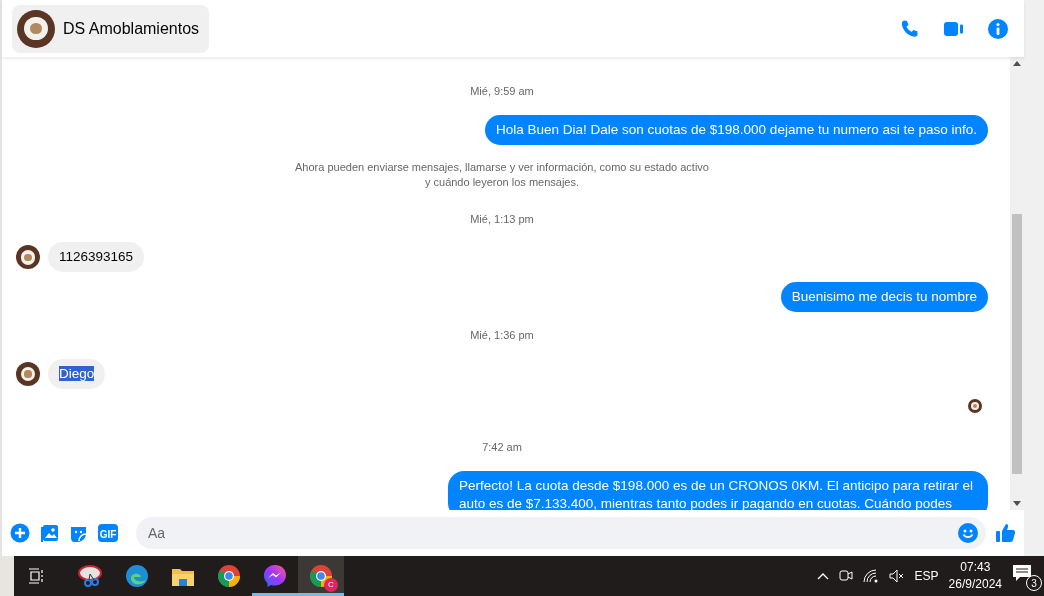 The image size is (1044, 596). What do you see at coordinates (502, 219) in the screenshot?
I see `timestamp: Mié, 1:13 pm` at bounding box center [502, 219].